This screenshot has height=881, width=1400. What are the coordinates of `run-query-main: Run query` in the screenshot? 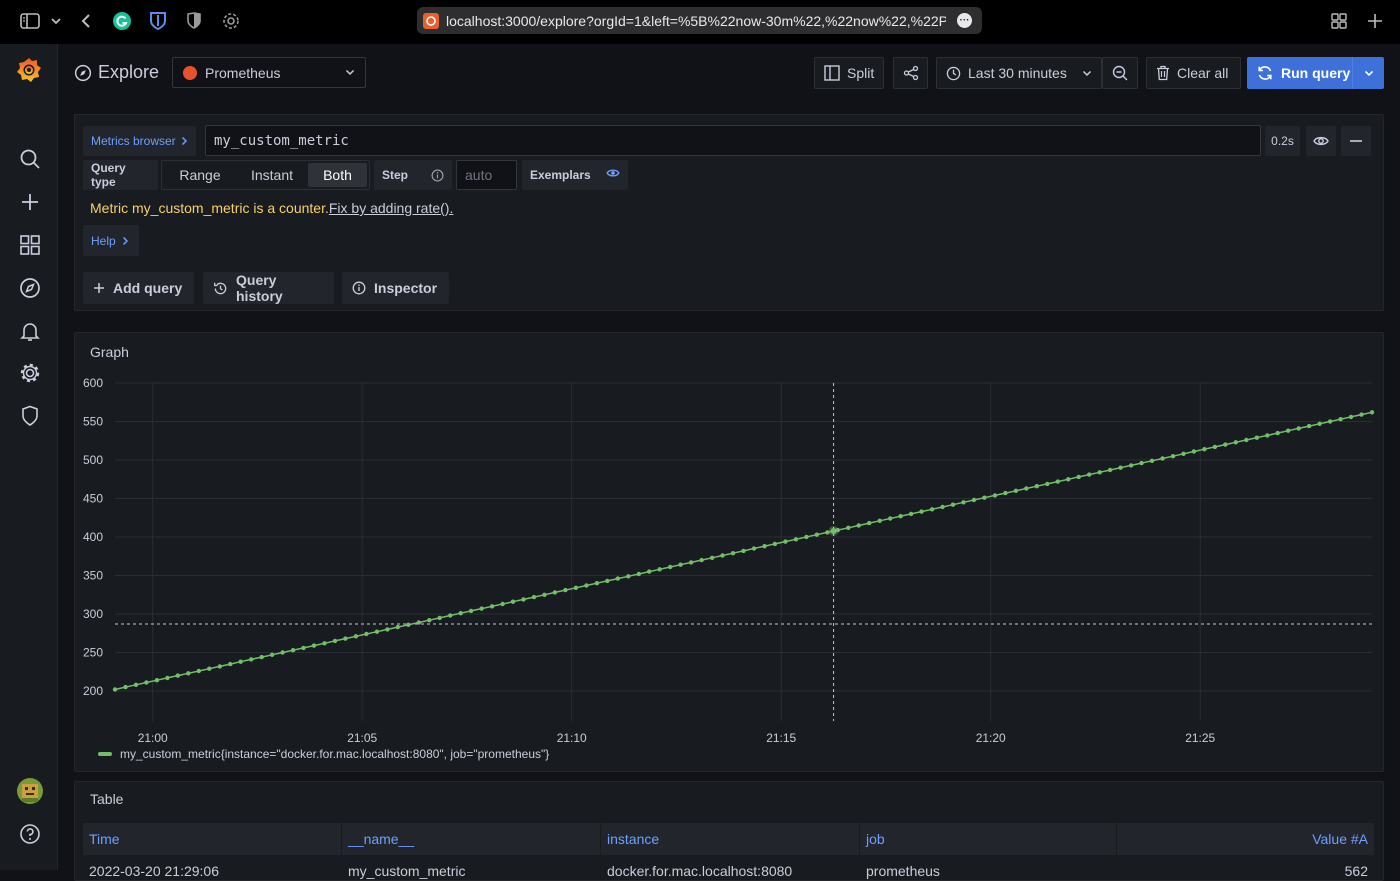 It's located at (1299, 73).